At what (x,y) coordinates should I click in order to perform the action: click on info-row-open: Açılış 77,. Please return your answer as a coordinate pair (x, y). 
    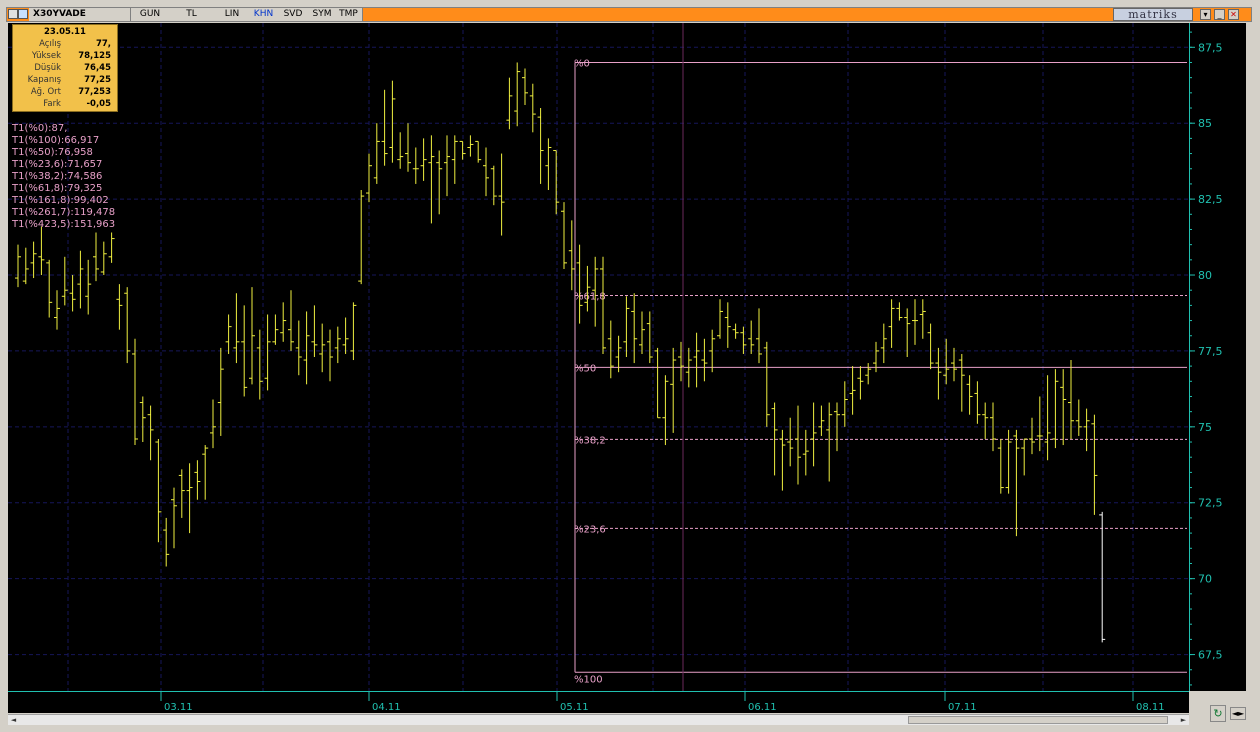
    Looking at the image, I should click on (65, 45).